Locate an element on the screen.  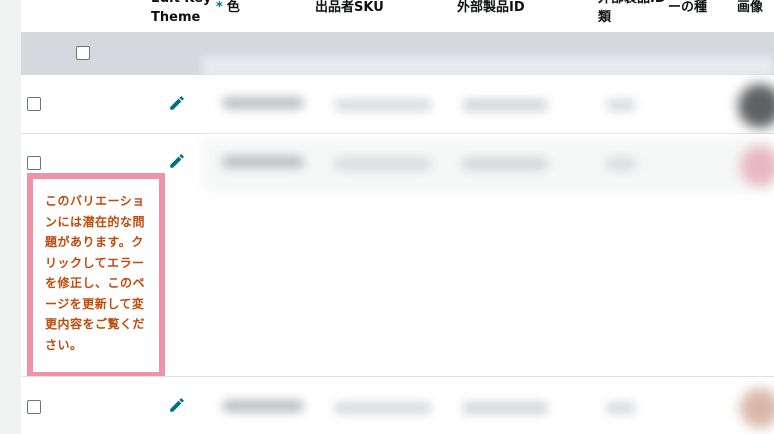
select-all-checkbox is located at coordinates (83, 53).